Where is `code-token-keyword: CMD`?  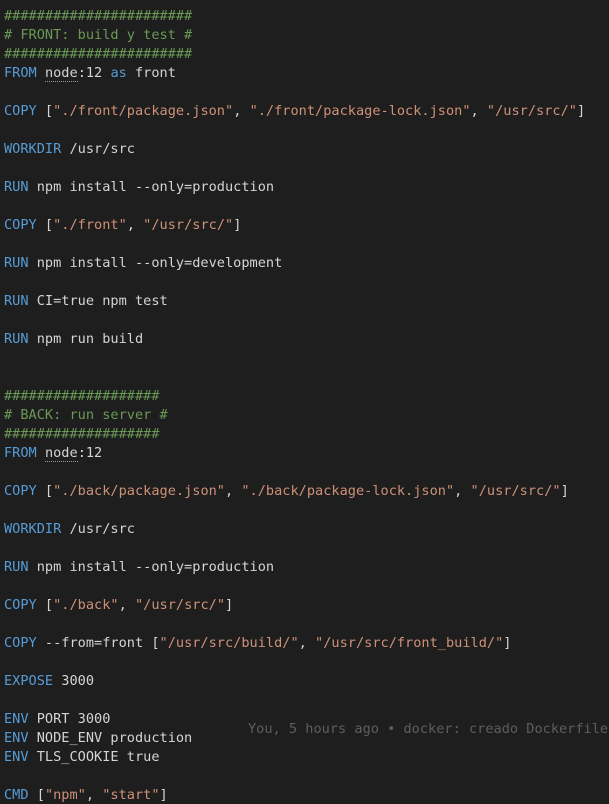 code-token-keyword: CMD is located at coordinates (16, 795).